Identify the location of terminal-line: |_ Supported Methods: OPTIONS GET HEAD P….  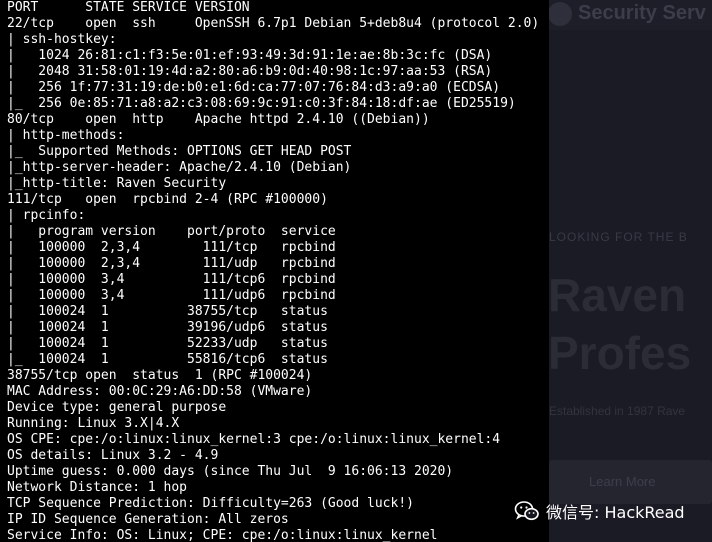
(179, 151).